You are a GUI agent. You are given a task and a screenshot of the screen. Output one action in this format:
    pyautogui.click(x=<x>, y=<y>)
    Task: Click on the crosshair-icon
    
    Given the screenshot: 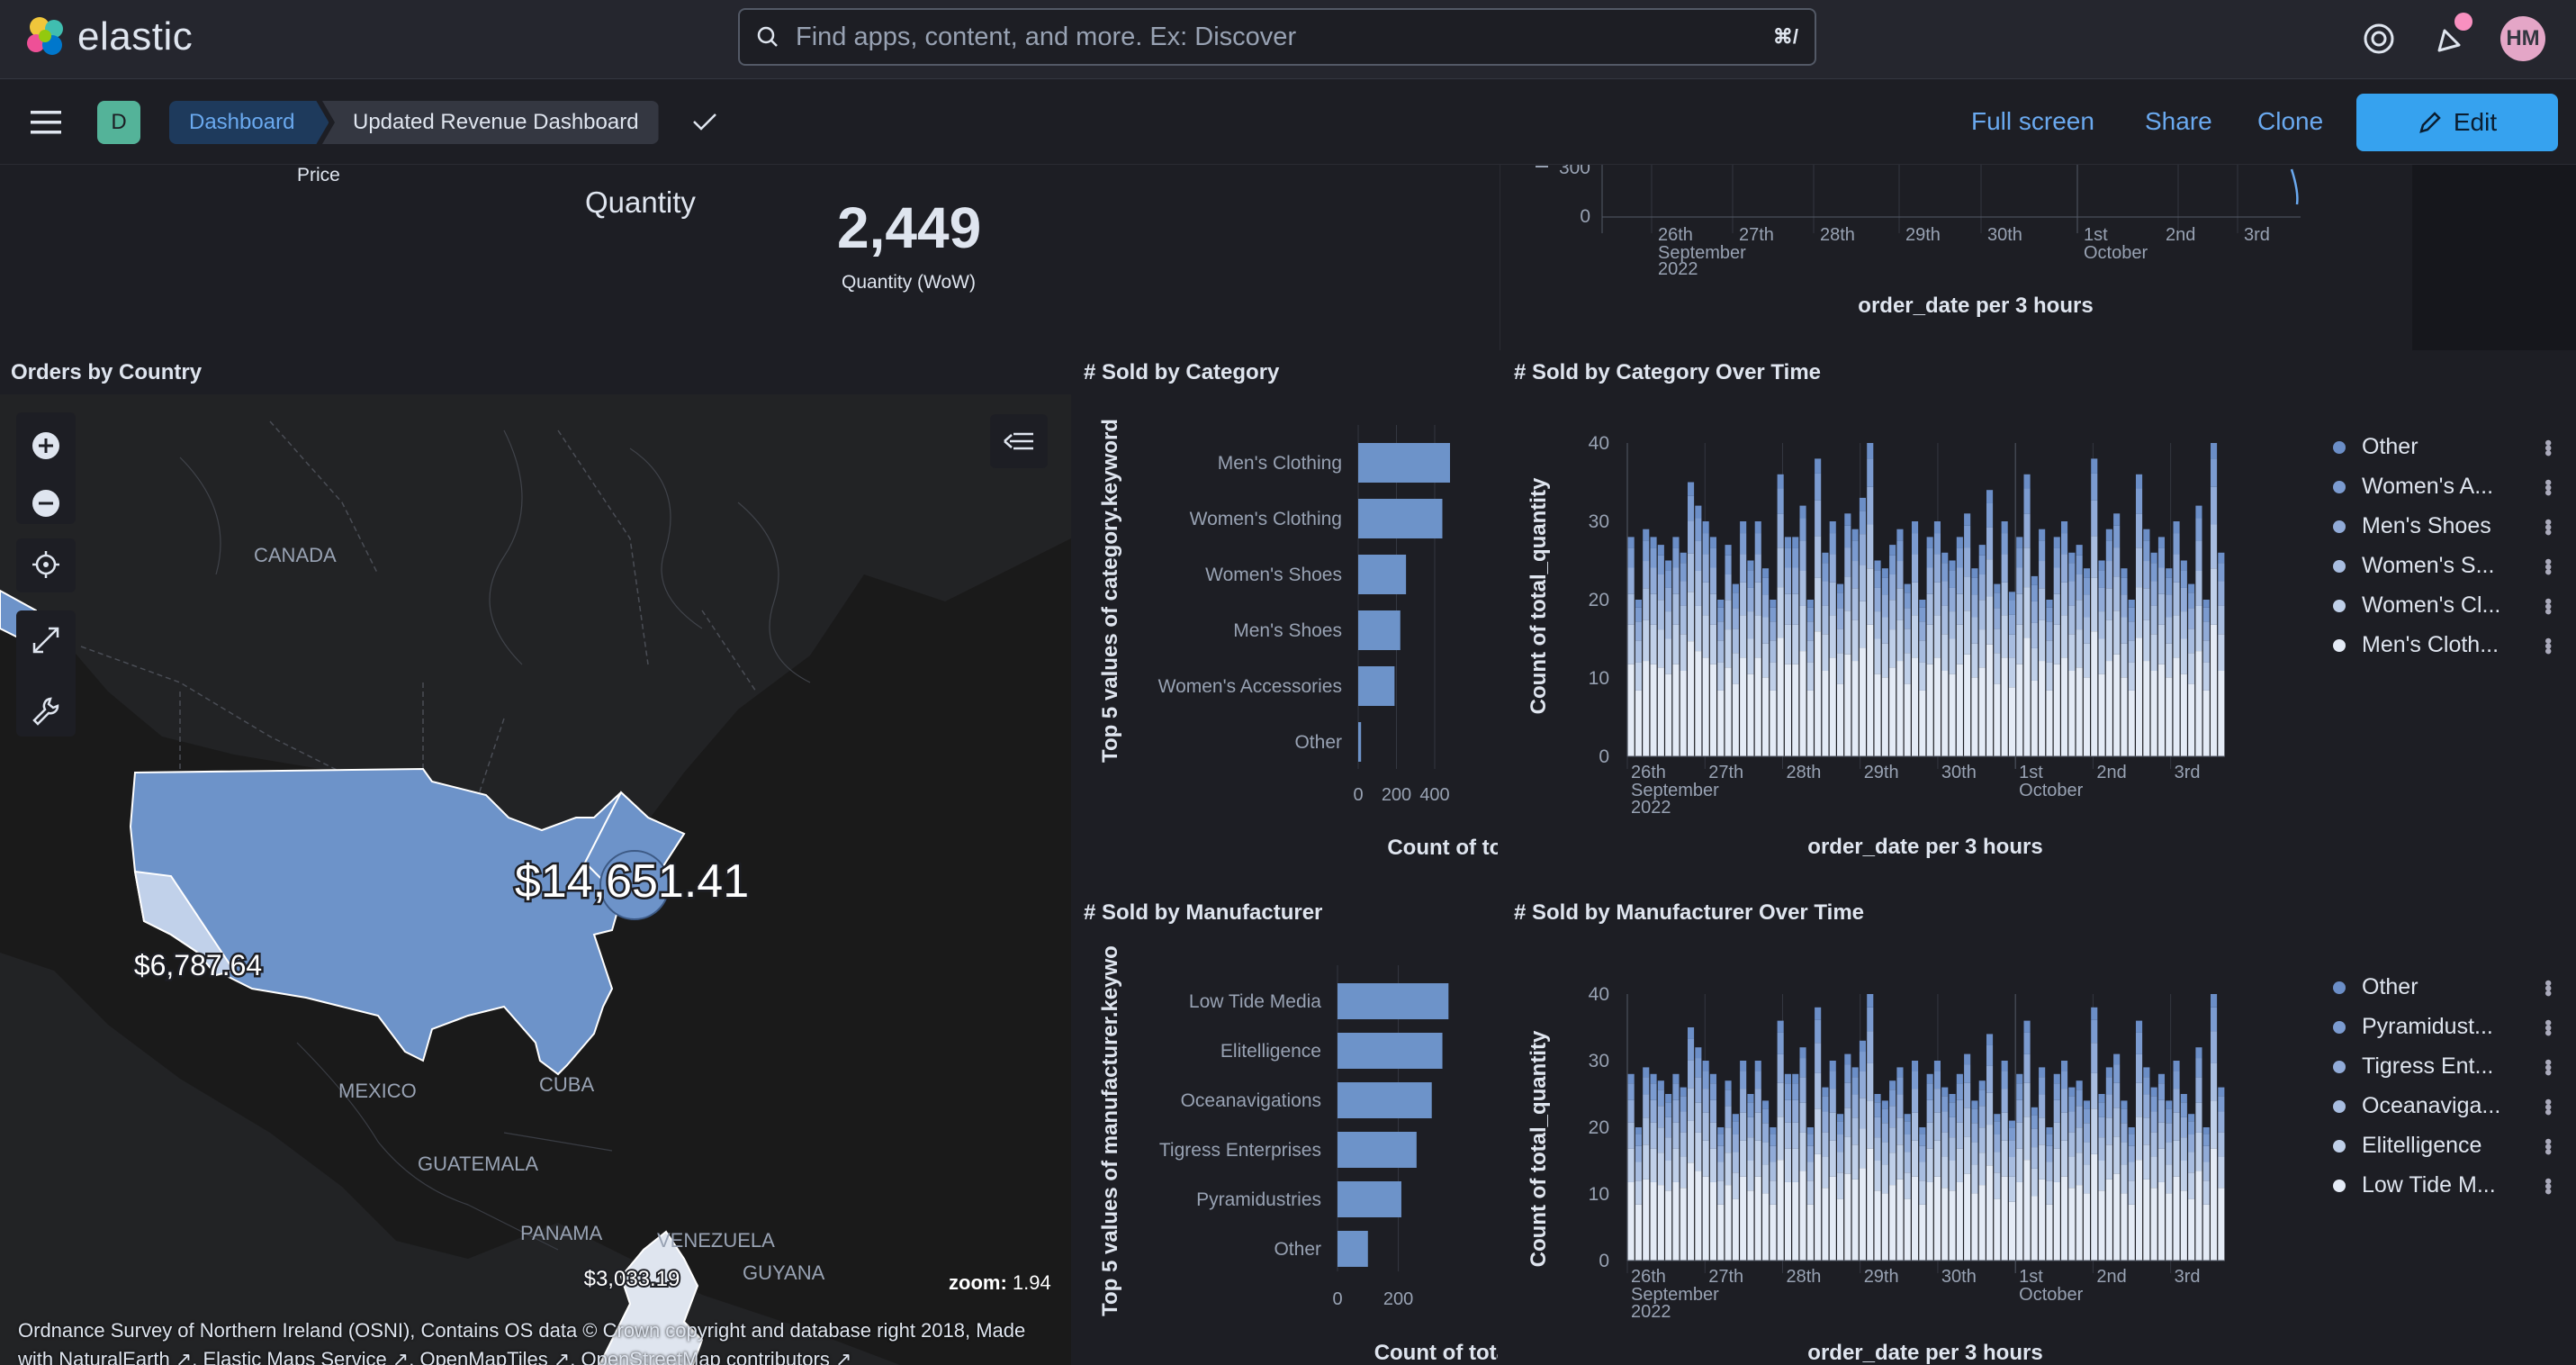 What is the action you would take?
    pyautogui.click(x=46, y=564)
    